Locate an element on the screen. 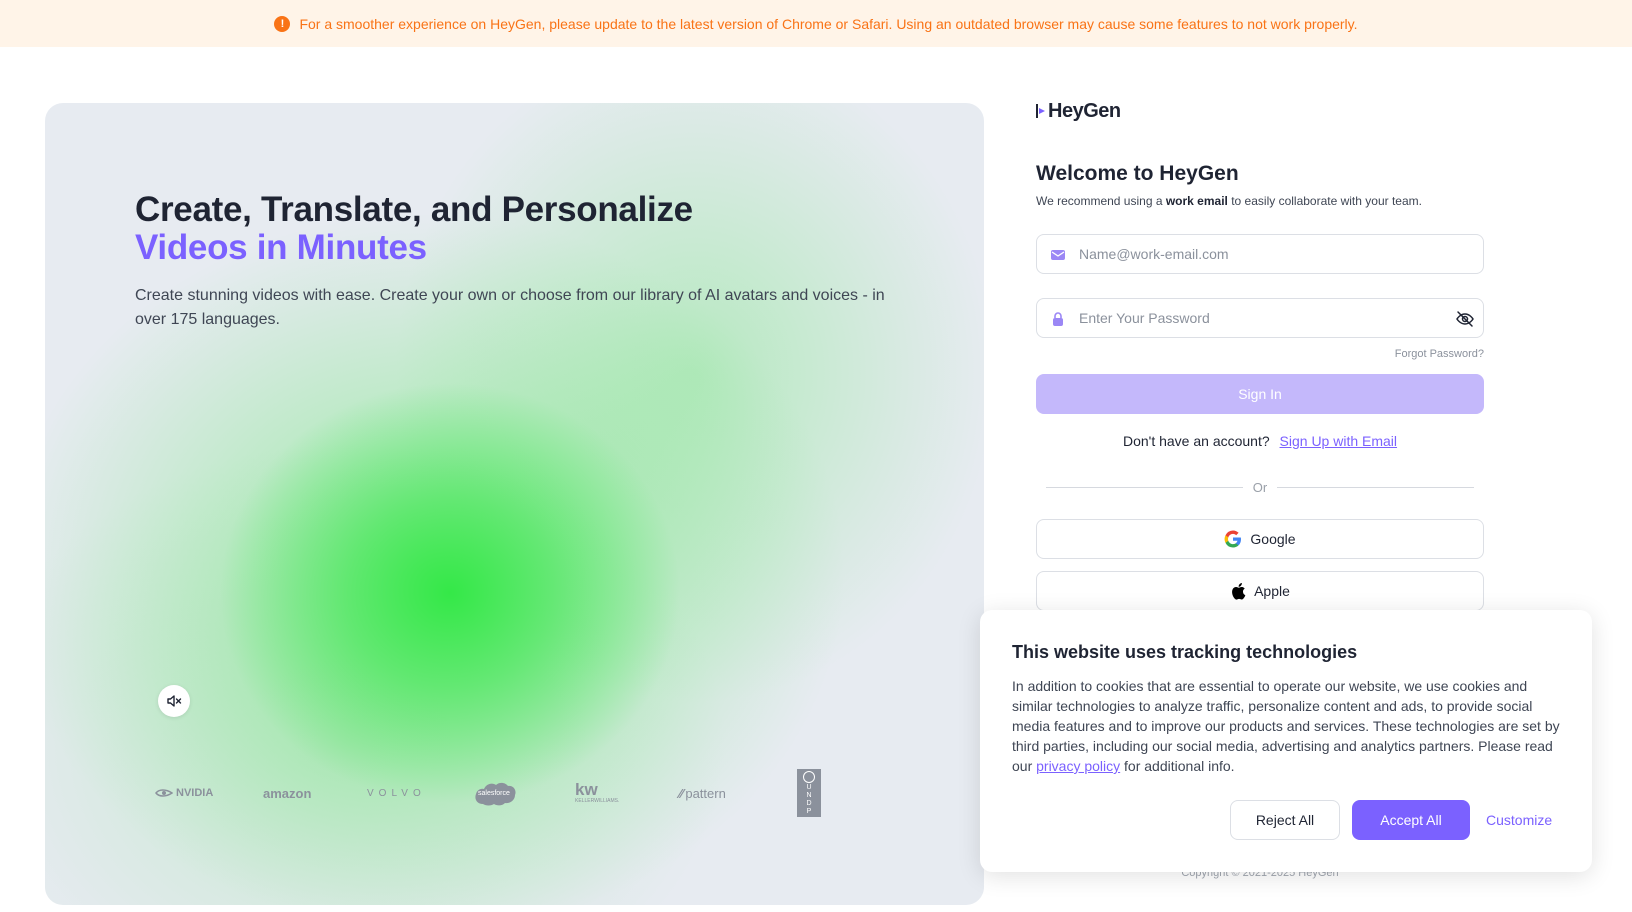  eye-off-icon is located at coordinates (1465, 319).